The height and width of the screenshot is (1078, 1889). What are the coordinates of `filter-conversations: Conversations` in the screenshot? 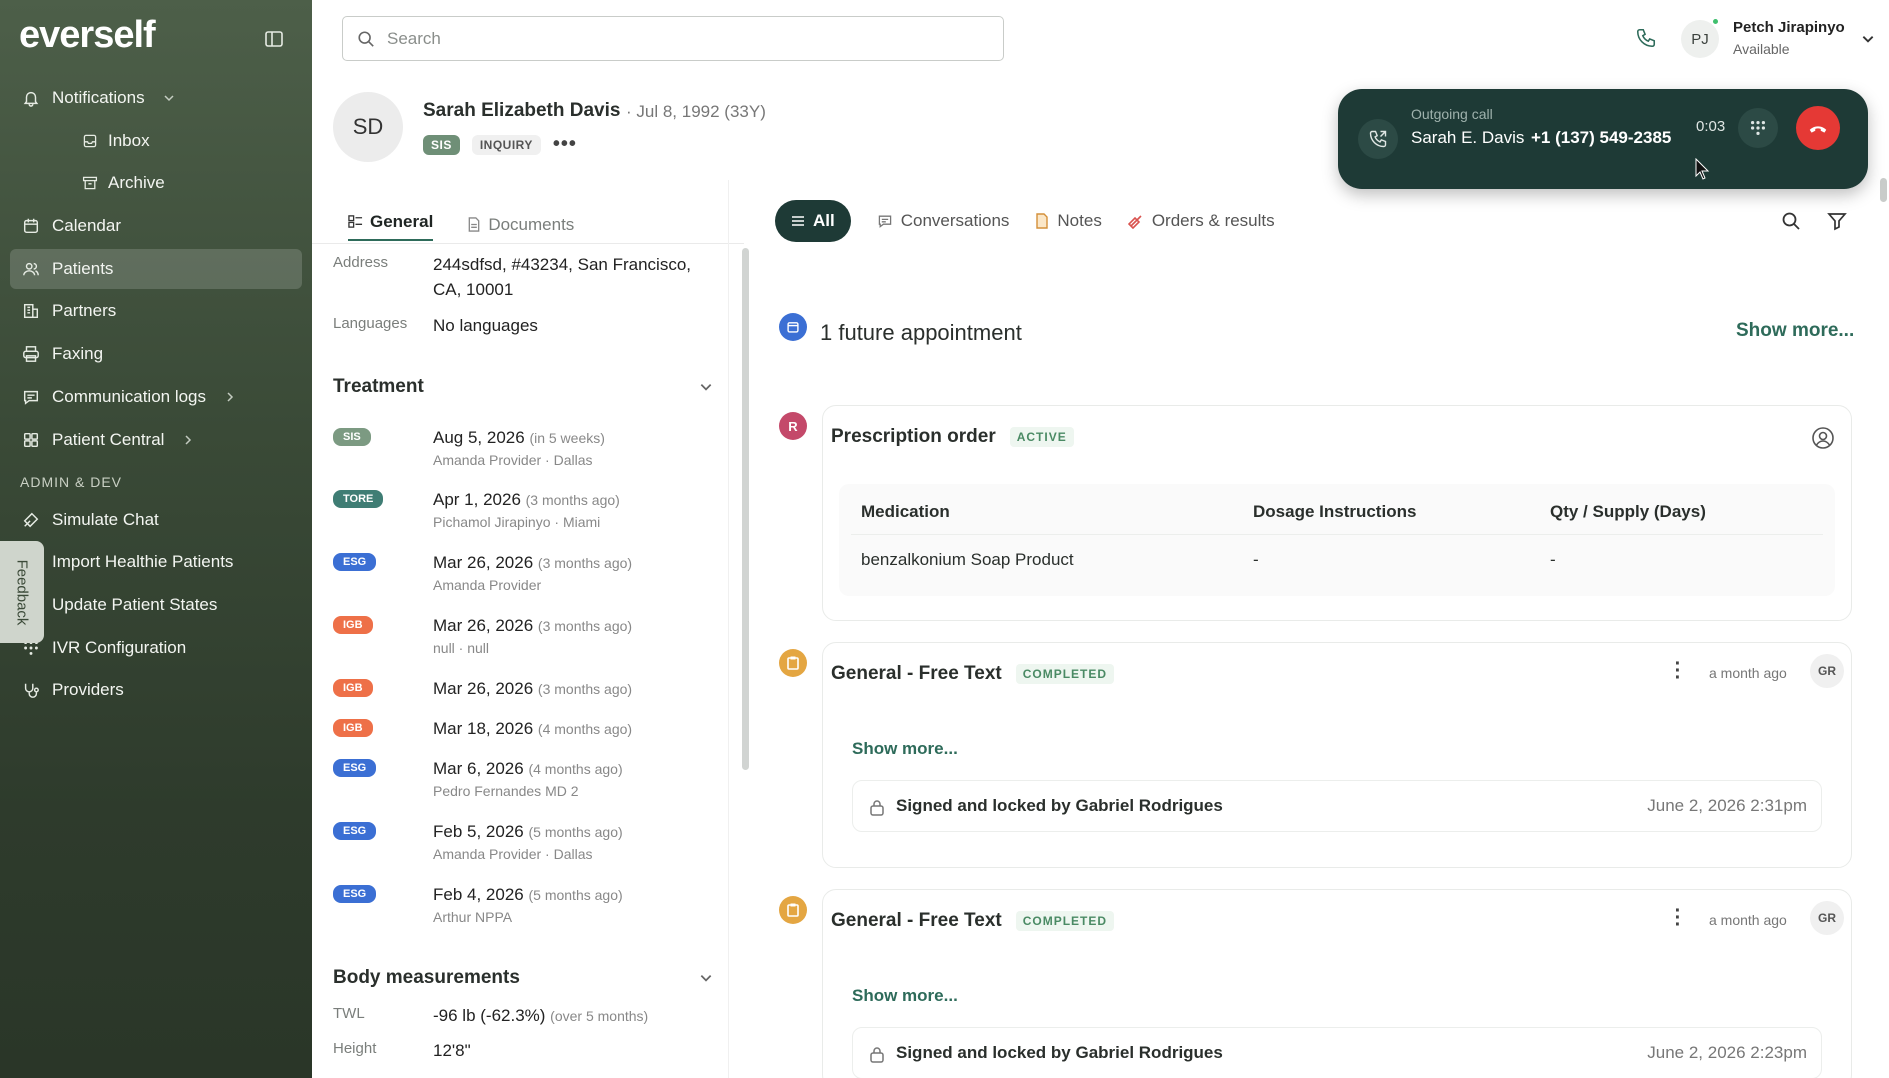 It's located at (943, 221).